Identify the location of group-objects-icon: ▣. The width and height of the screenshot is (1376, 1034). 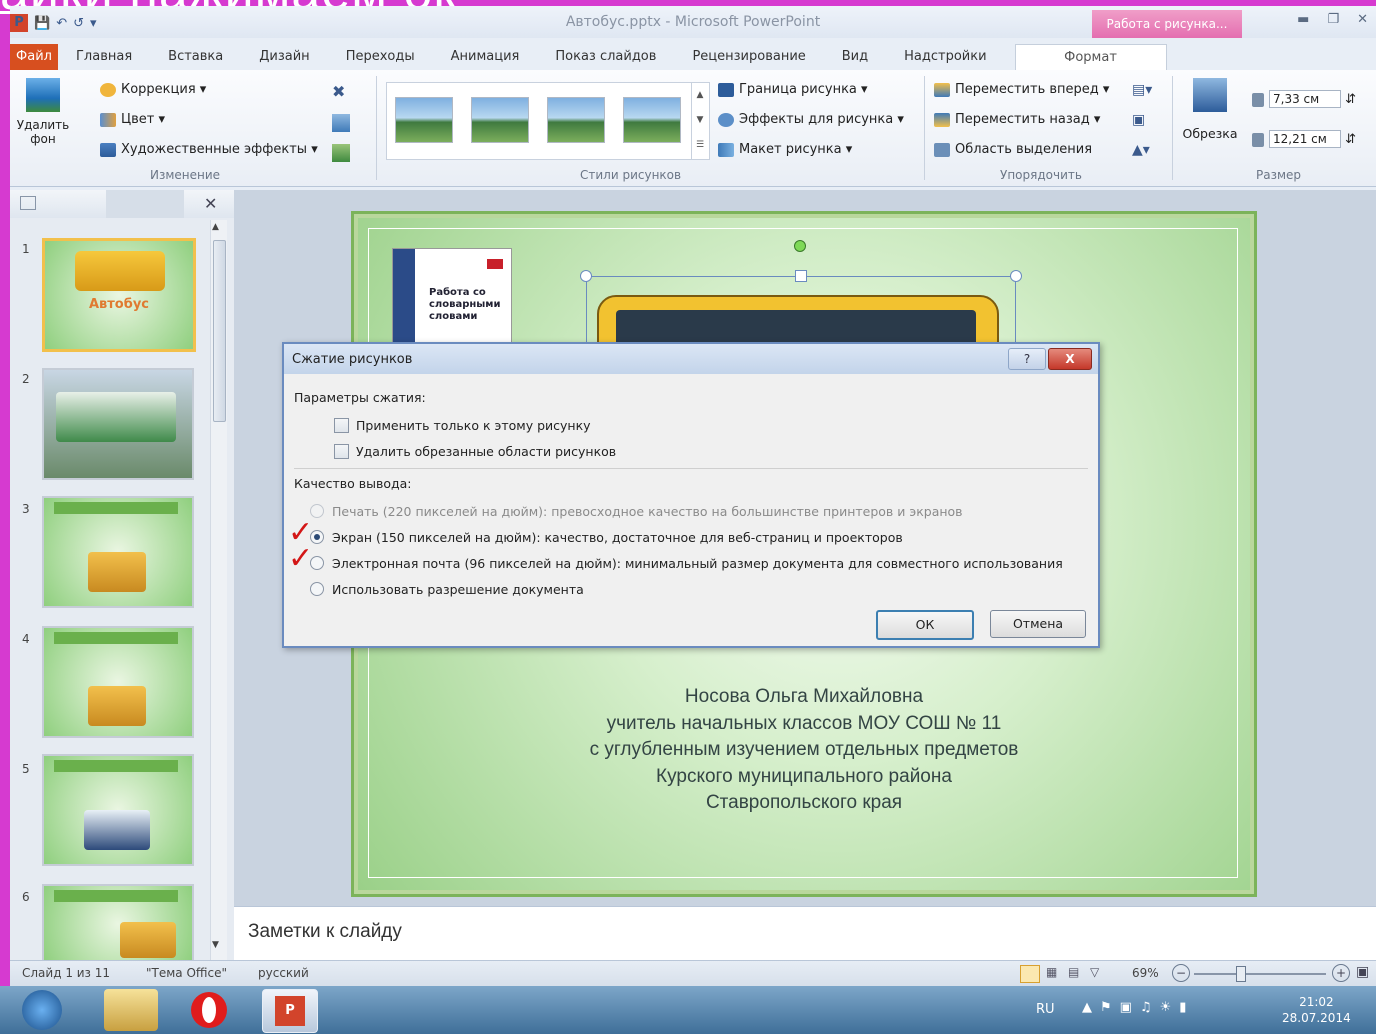
(1138, 120).